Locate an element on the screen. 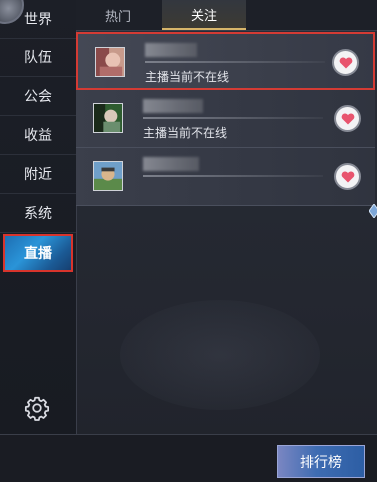 The image size is (377, 482). tab-label: 热门 is located at coordinates (117, 17).